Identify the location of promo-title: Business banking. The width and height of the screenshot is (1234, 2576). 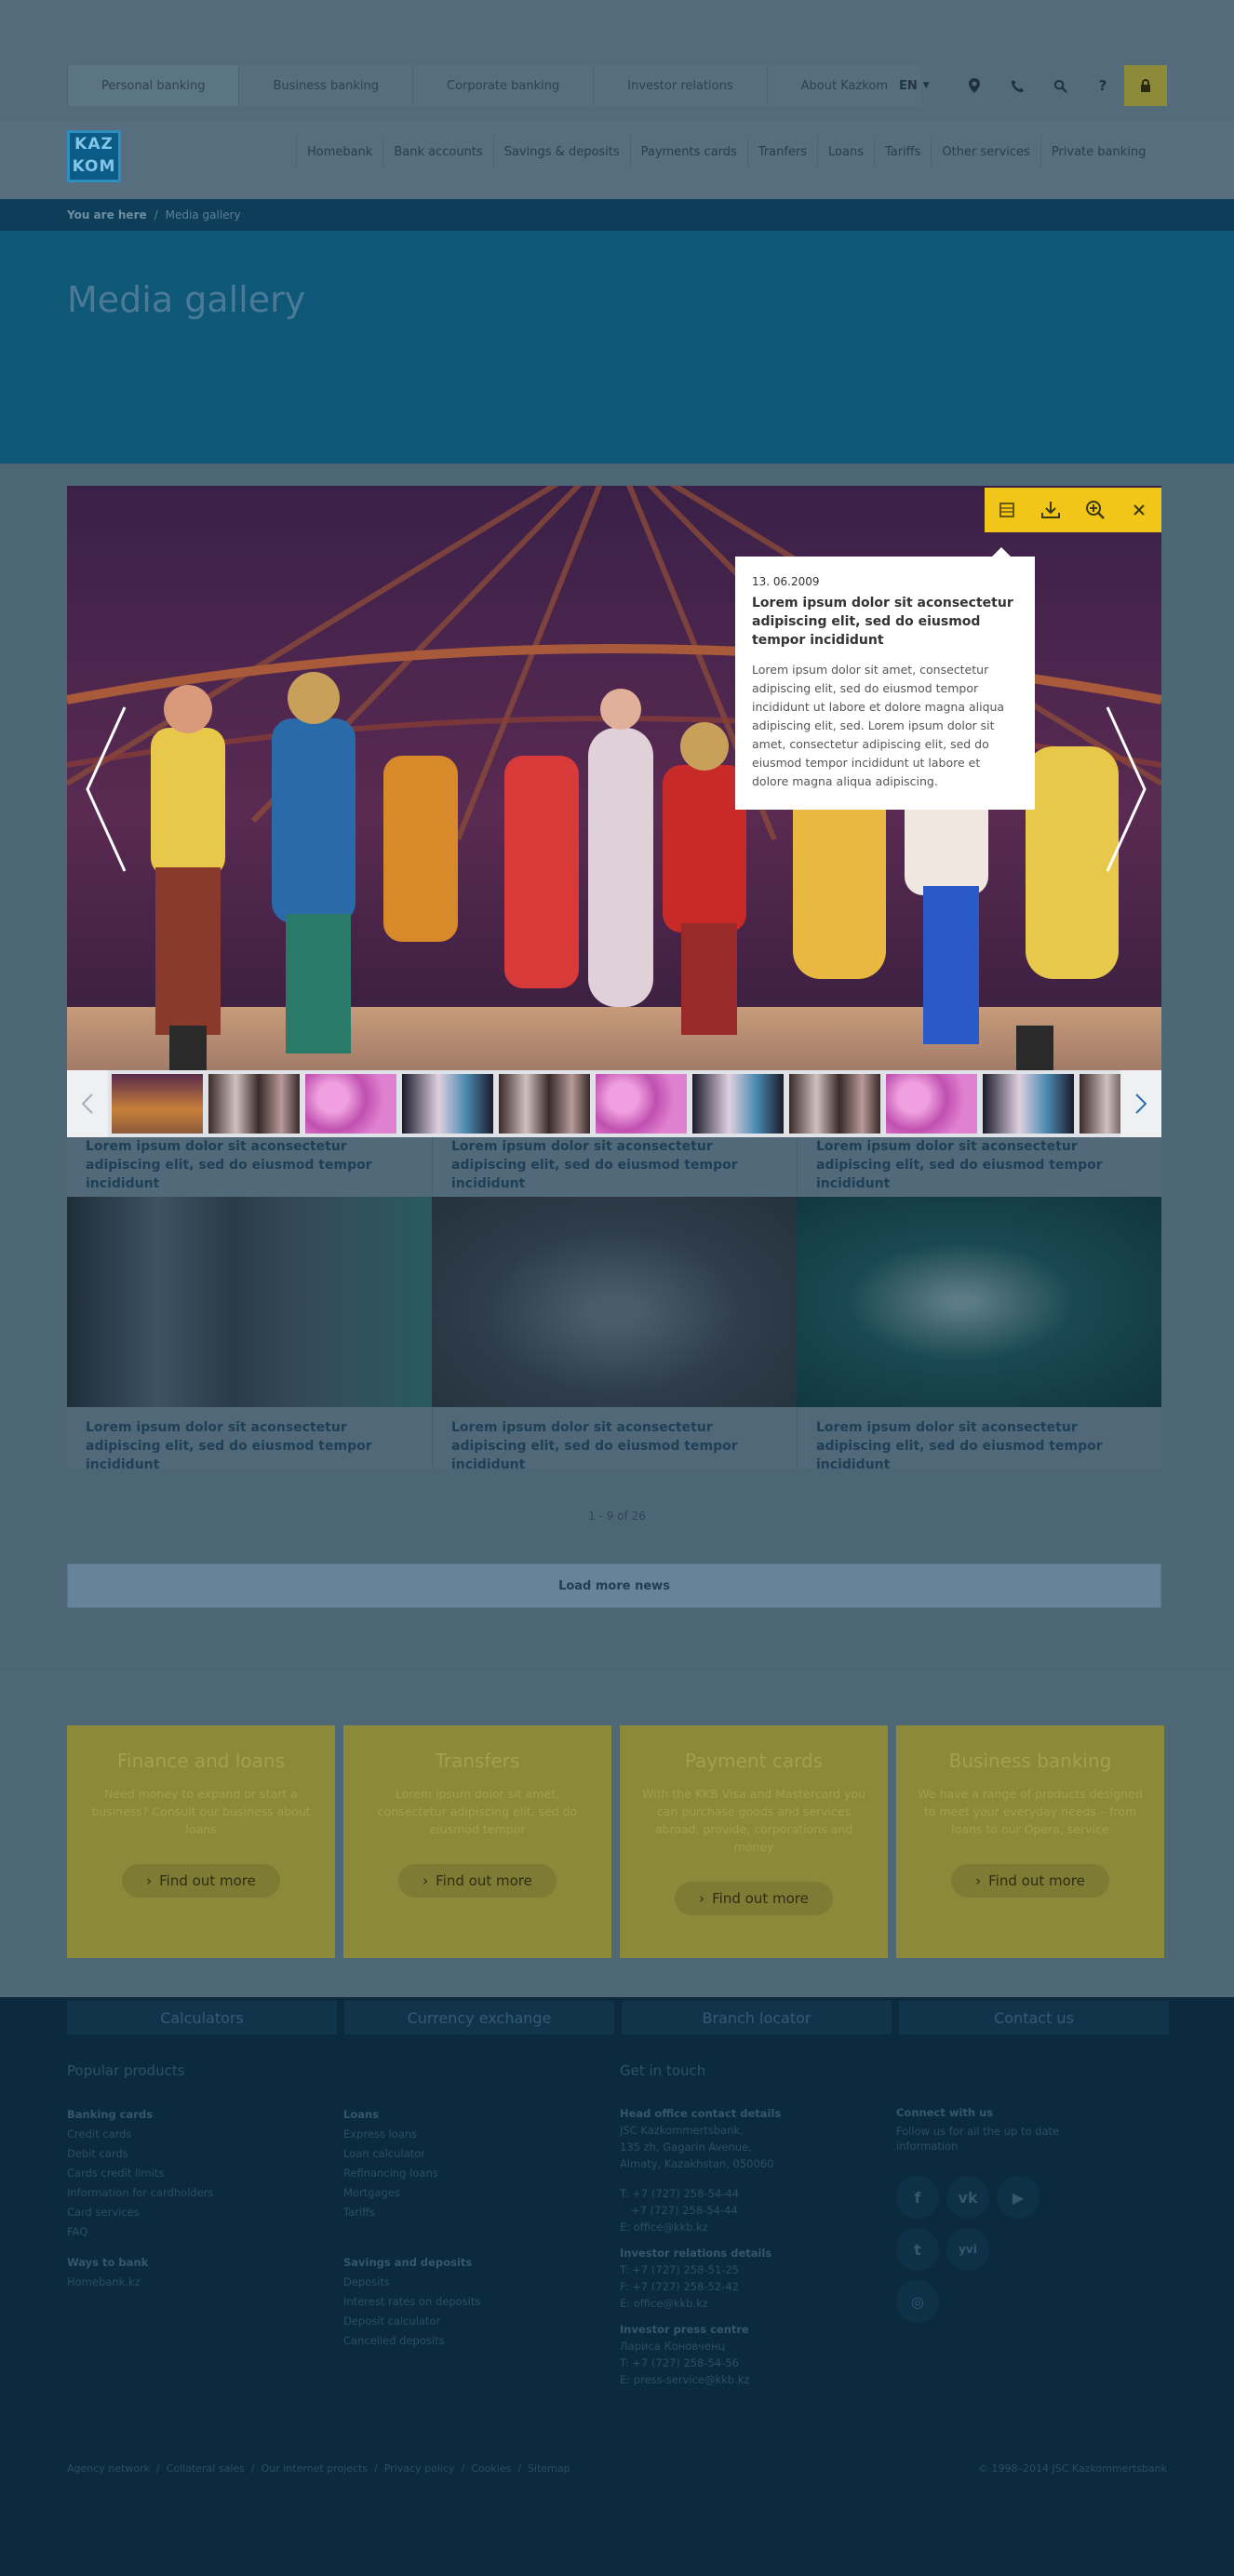
(1030, 1761).